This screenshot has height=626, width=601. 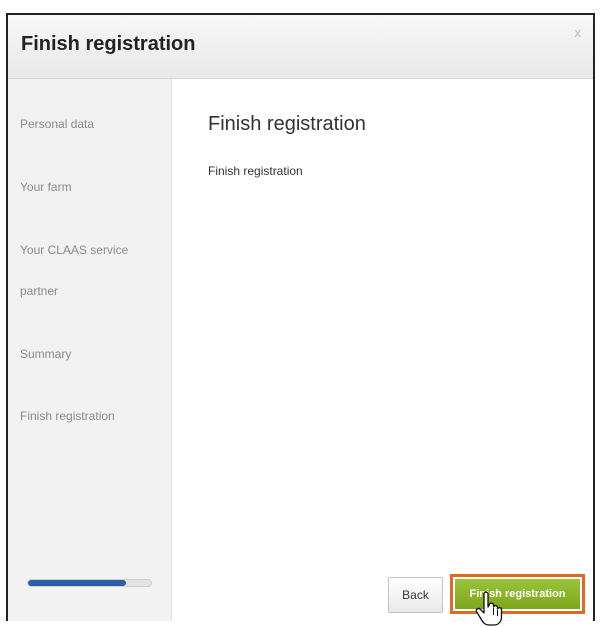 I want to click on progress-fill, so click(x=77, y=583).